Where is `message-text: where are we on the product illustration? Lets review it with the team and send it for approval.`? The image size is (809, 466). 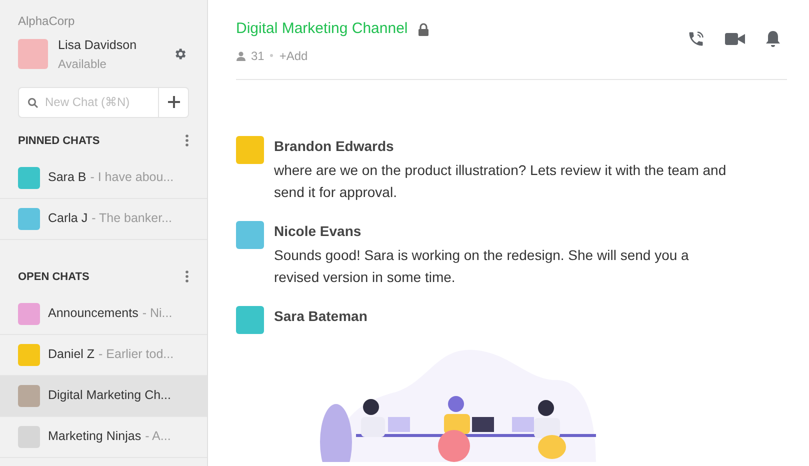 message-text: where are we on the product illustration? Lets review it with the team and send it for approval. is located at coordinates (501, 181).